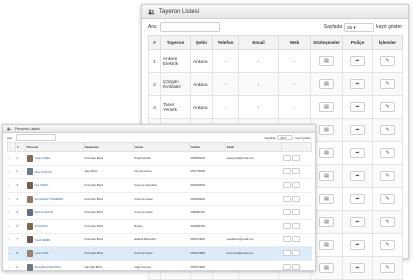 The width and height of the screenshot is (413, 280). Describe the element at coordinates (43, 172) in the screenshot. I see `personel-name-link: Okan KAPLAN` at that location.